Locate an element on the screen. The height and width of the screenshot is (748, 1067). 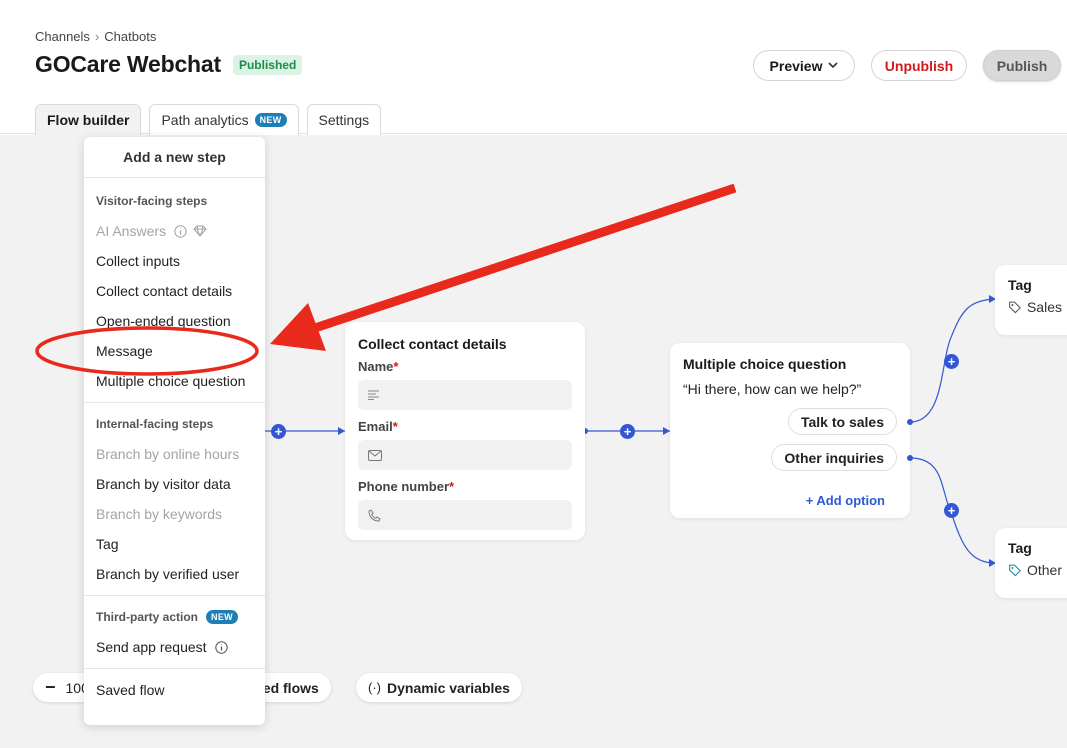
menu-section-third-party: Third-party action NEW is located at coordinates (174, 617).